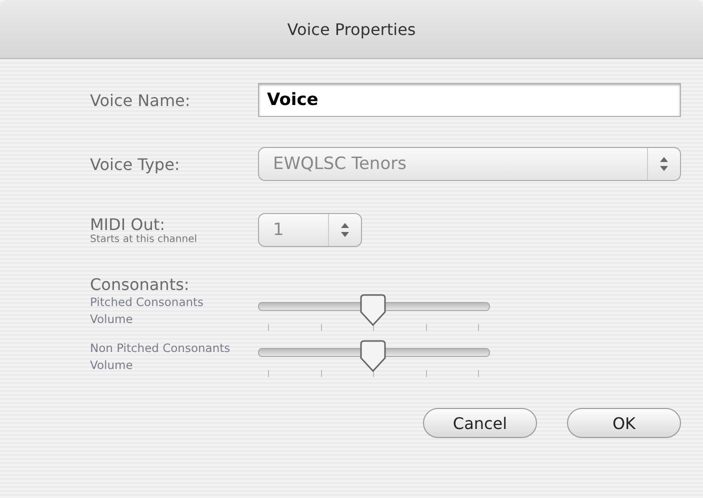 The height and width of the screenshot is (498, 703). I want to click on voice-name-label: Voice Name:, so click(141, 100).